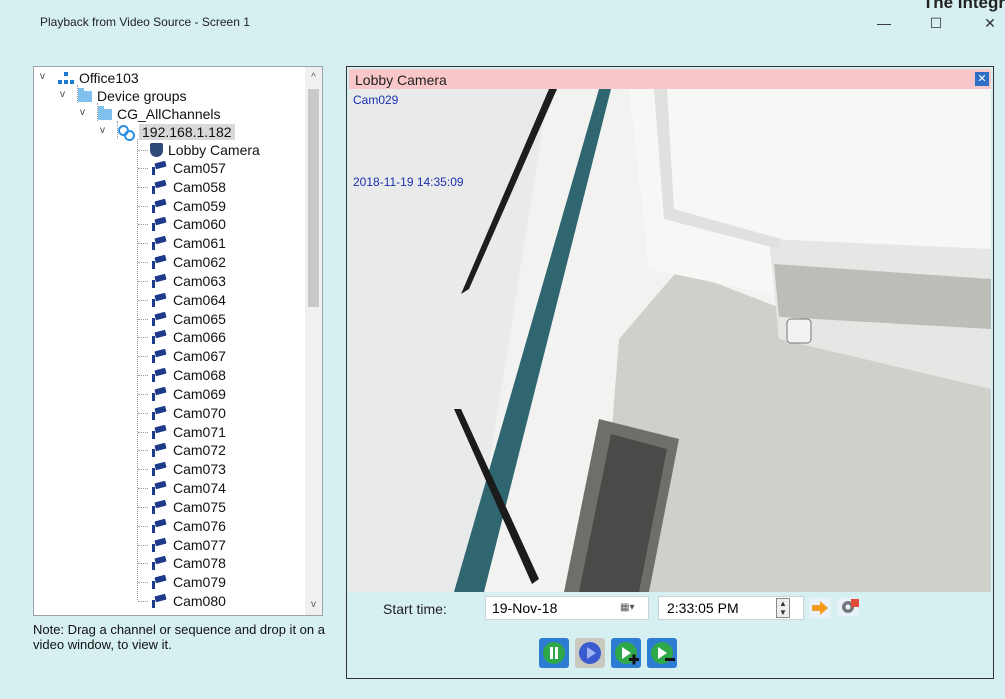 This screenshot has height=699, width=1005. Describe the element at coordinates (199, 375) in the screenshot. I see `tree-node-label: Cam068` at that location.